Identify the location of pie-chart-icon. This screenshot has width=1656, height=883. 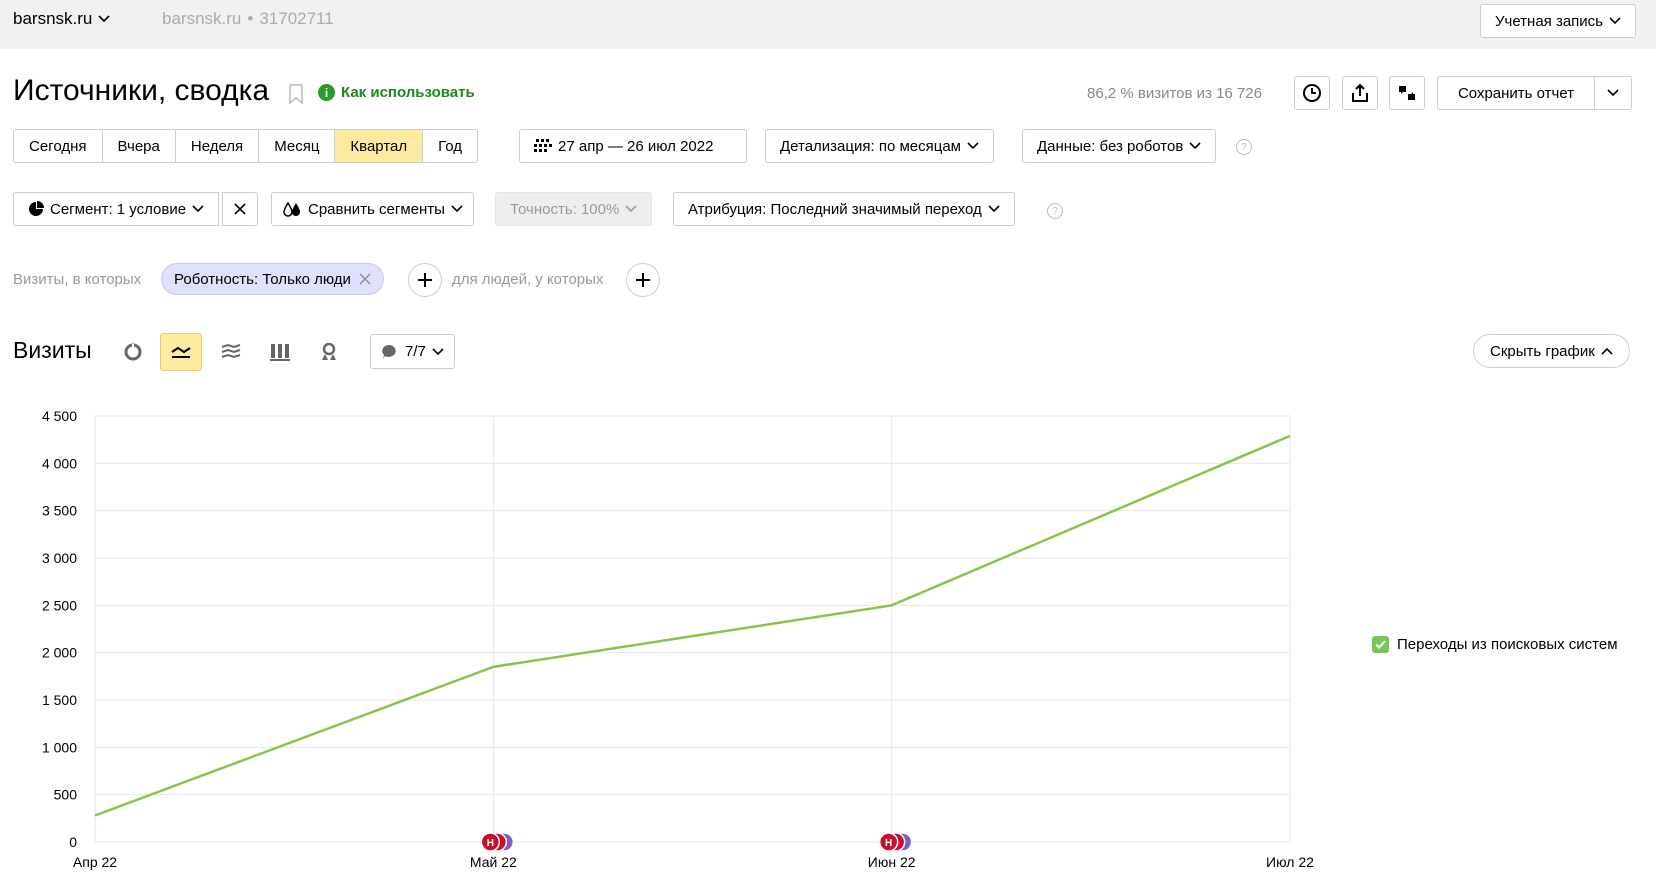
(133, 352).